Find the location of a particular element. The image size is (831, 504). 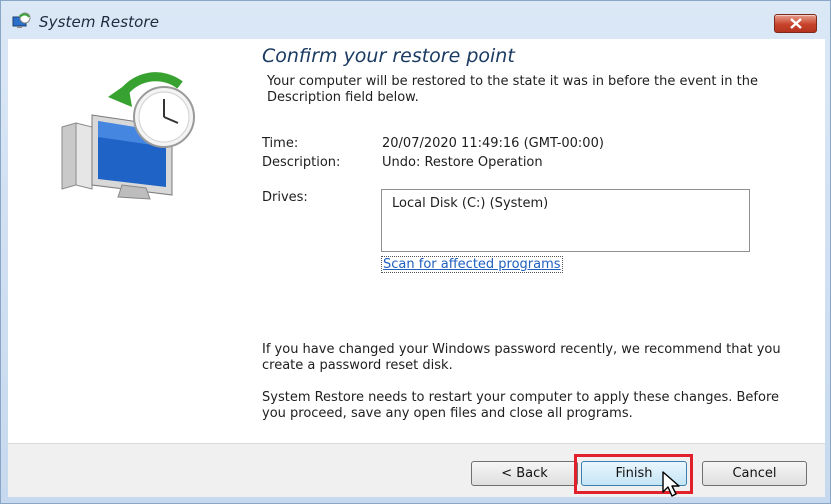

back-button: < Back is located at coordinates (524, 473).